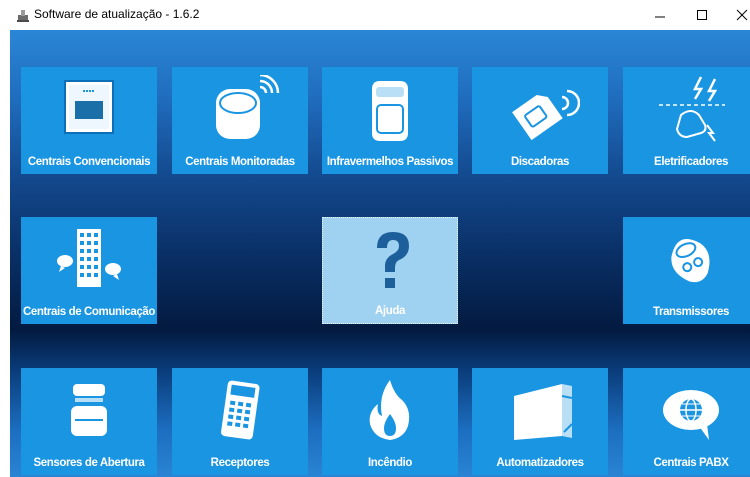  What do you see at coordinates (543, 412) in the screenshot?
I see `gate-icon` at bounding box center [543, 412].